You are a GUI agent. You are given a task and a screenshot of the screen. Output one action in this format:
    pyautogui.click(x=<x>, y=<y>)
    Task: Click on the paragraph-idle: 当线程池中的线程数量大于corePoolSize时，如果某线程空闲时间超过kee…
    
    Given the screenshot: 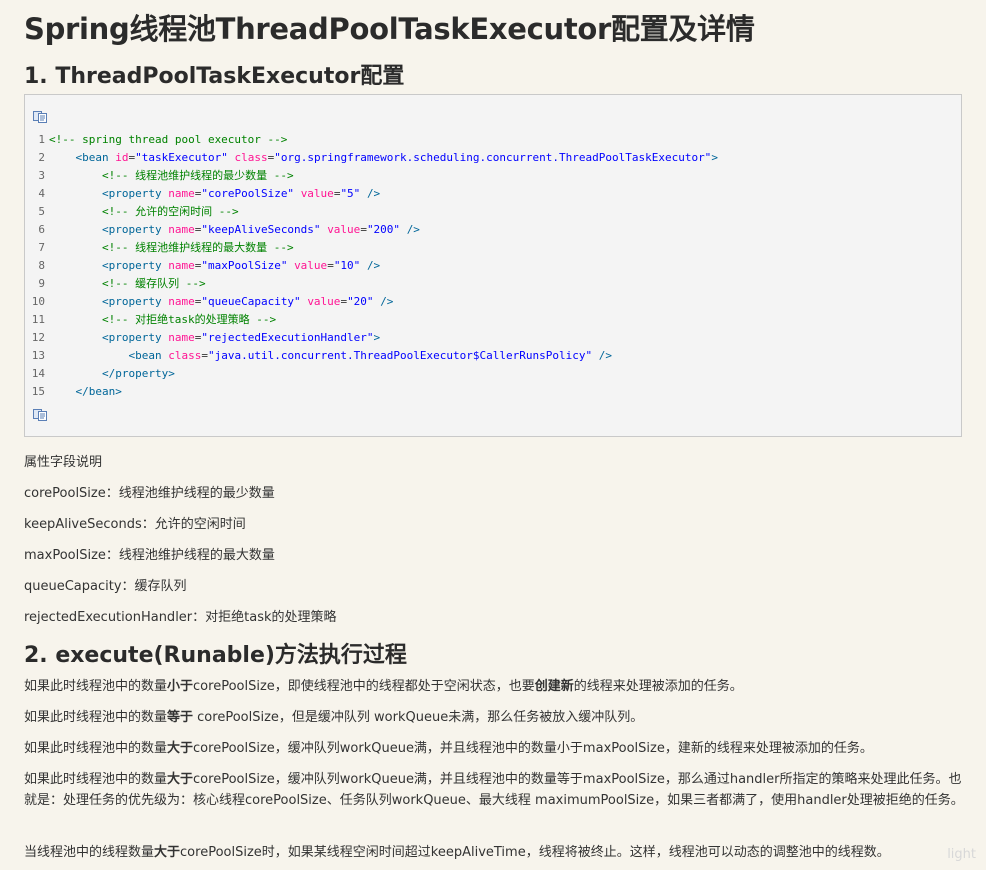 What is the action you would take?
    pyautogui.click(x=457, y=852)
    